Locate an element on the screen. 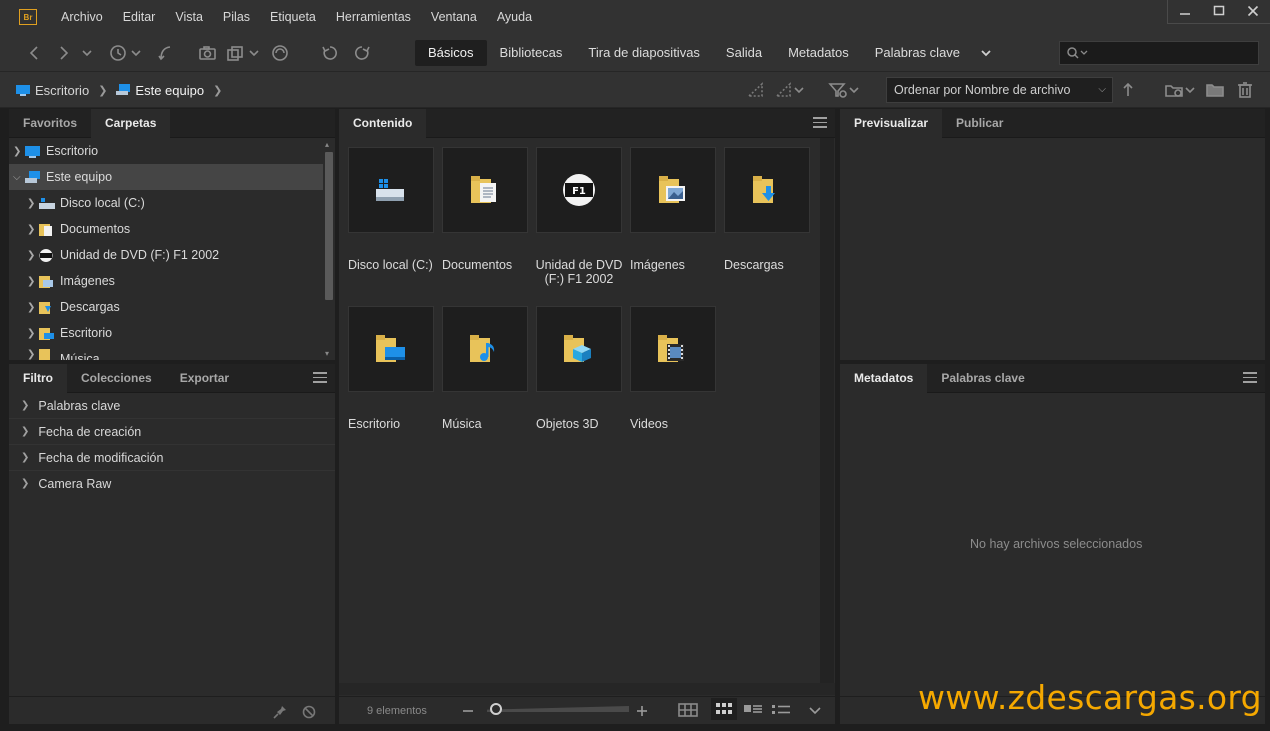 This screenshot has width=1270, height=731. tree-item-este-equipo: ⌵ Este equipo is located at coordinates (170, 177).